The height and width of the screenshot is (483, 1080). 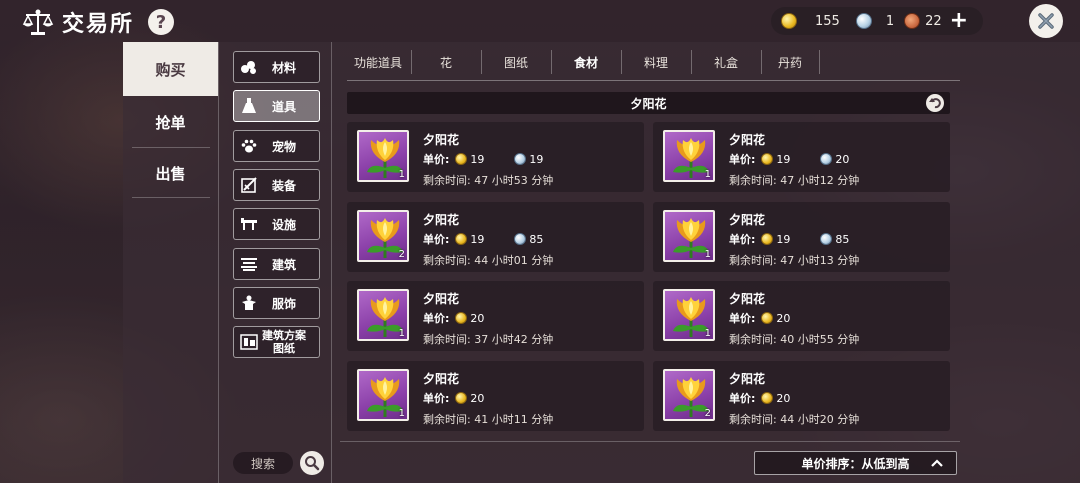 What do you see at coordinates (855, 463) in the screenshot?
I see `sort-button: 单价排序：从低到高` at bounding box center [855, 463].